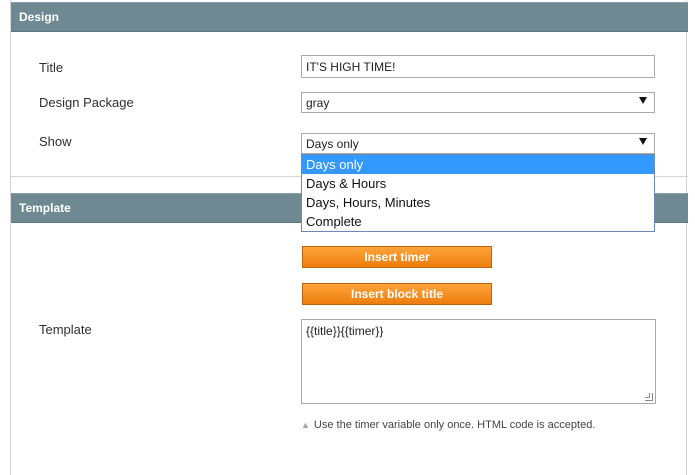 This screenshot has width=695, height=475. What do you see at coordinates (478, 143) in the screenshot?
I see `show-select: Days only` at bounding box center [478, 143].